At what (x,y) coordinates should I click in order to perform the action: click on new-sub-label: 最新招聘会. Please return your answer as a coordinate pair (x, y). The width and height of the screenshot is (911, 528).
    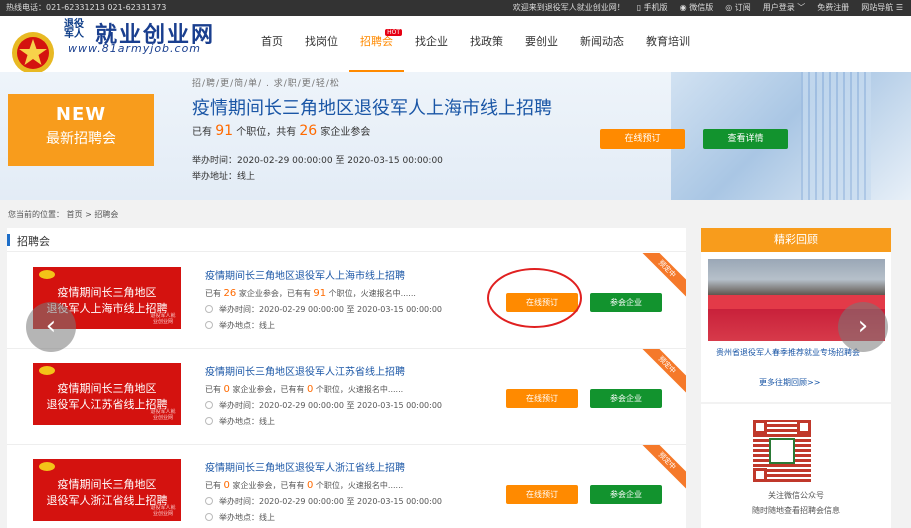
    Looking at the image, I should click on (81, 139).